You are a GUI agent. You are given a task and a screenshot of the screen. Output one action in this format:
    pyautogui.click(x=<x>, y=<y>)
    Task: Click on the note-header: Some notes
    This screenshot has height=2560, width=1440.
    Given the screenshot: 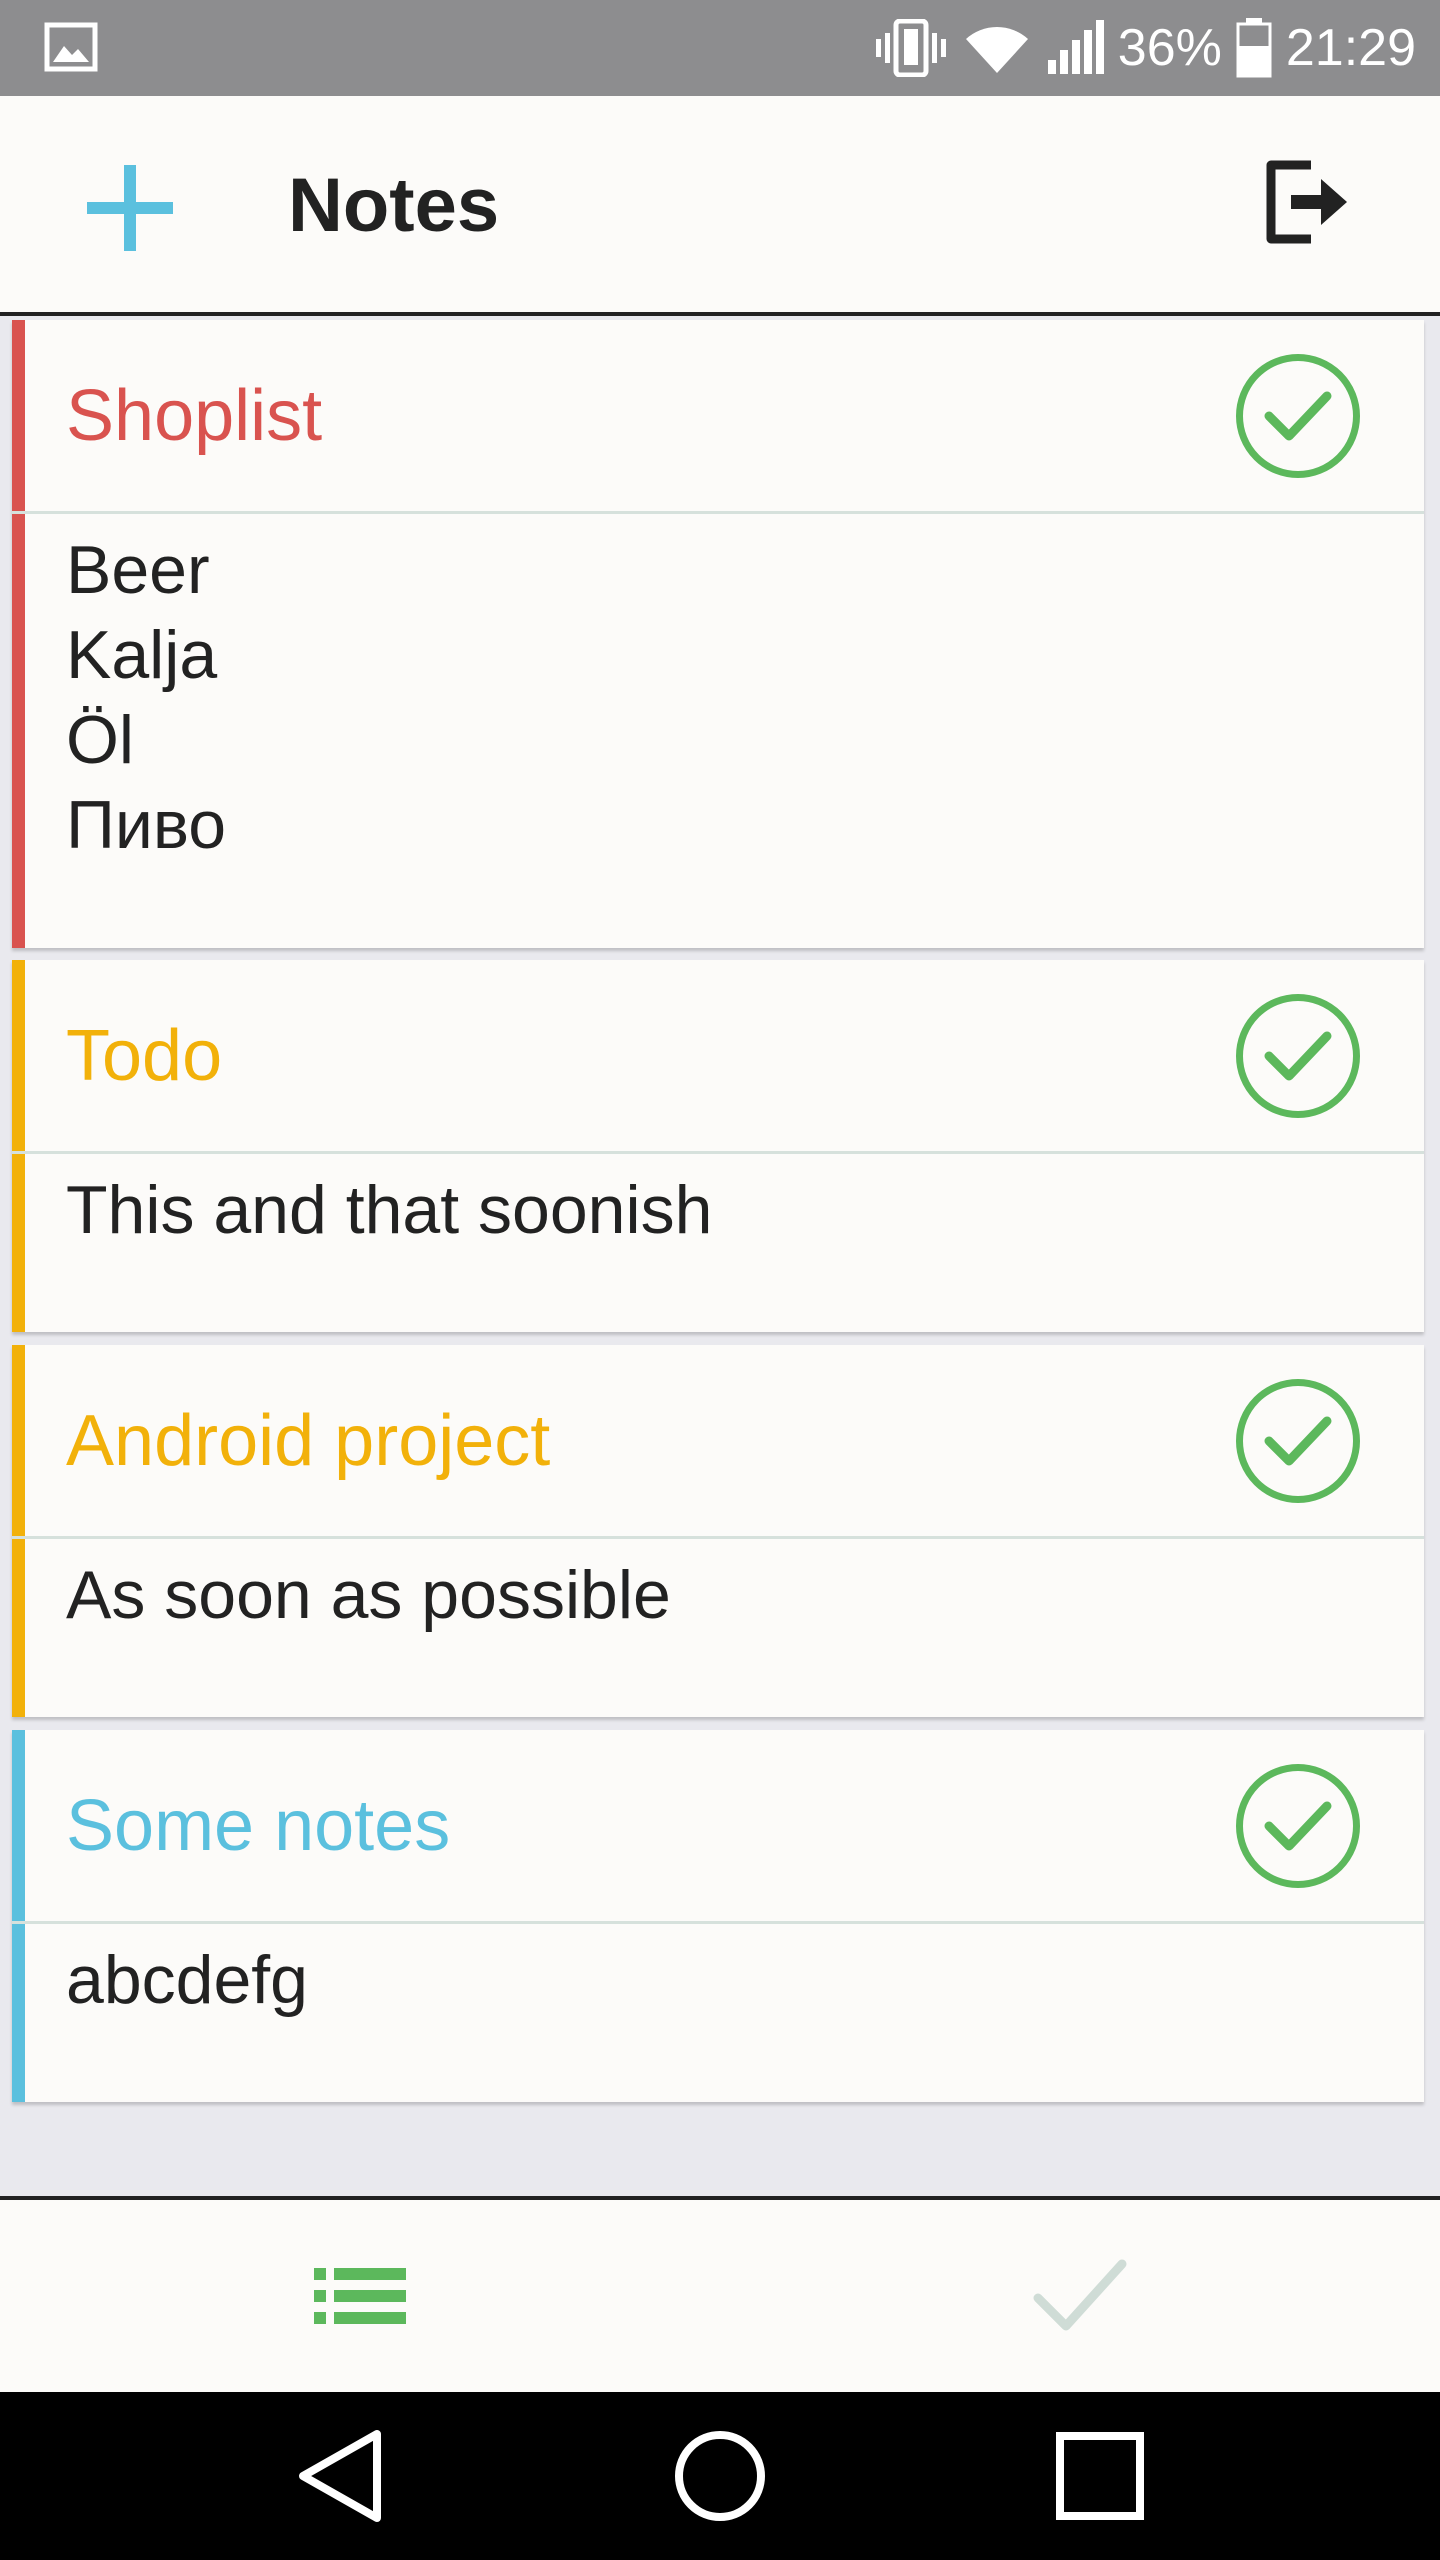 What is the action you would take?
    pyautogui.click(x=718, y=1827)
    